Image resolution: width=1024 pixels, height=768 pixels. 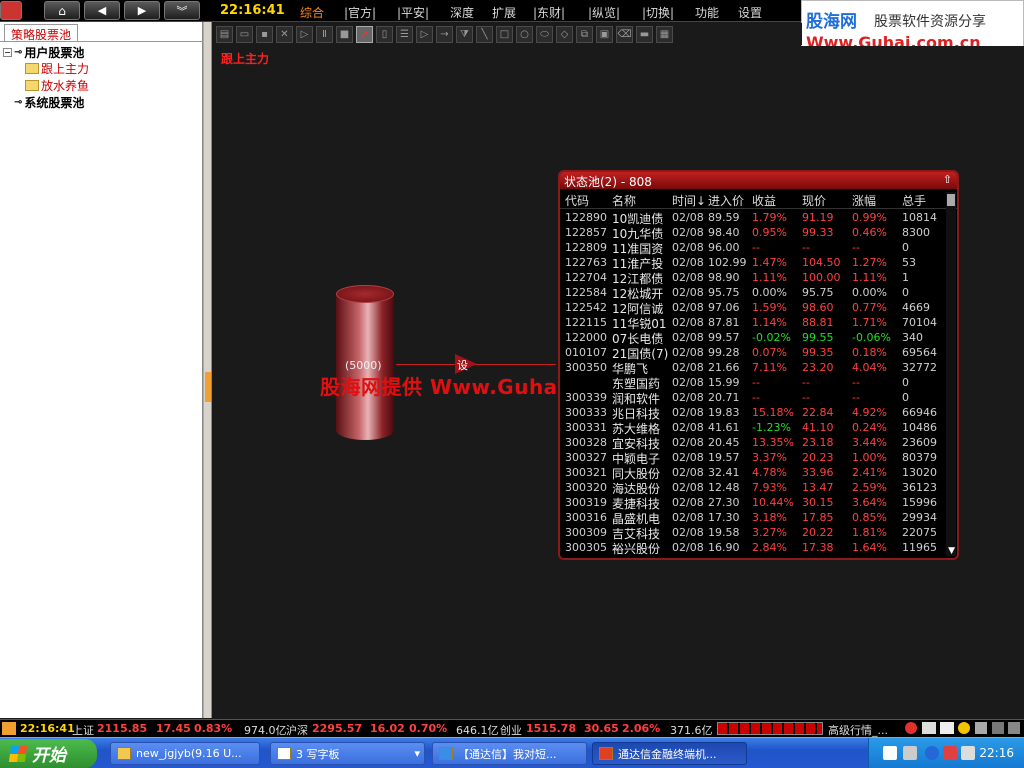 What do you see at coordinates (890, 753) in the screenshot?
I see `keyboard-icon` at bounding box center [890, 753].